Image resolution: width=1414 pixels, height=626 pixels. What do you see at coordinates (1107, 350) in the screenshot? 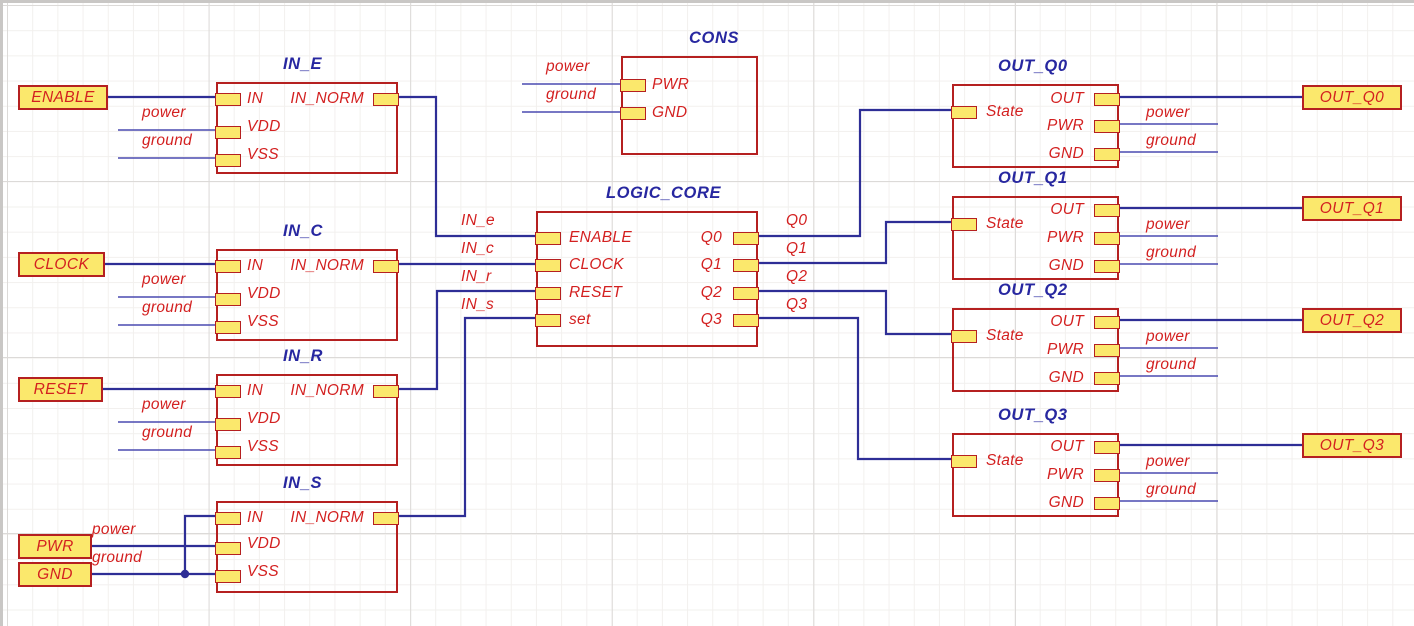
I see `pin-out-q2-pwr` at bounding box center [1107, 350].